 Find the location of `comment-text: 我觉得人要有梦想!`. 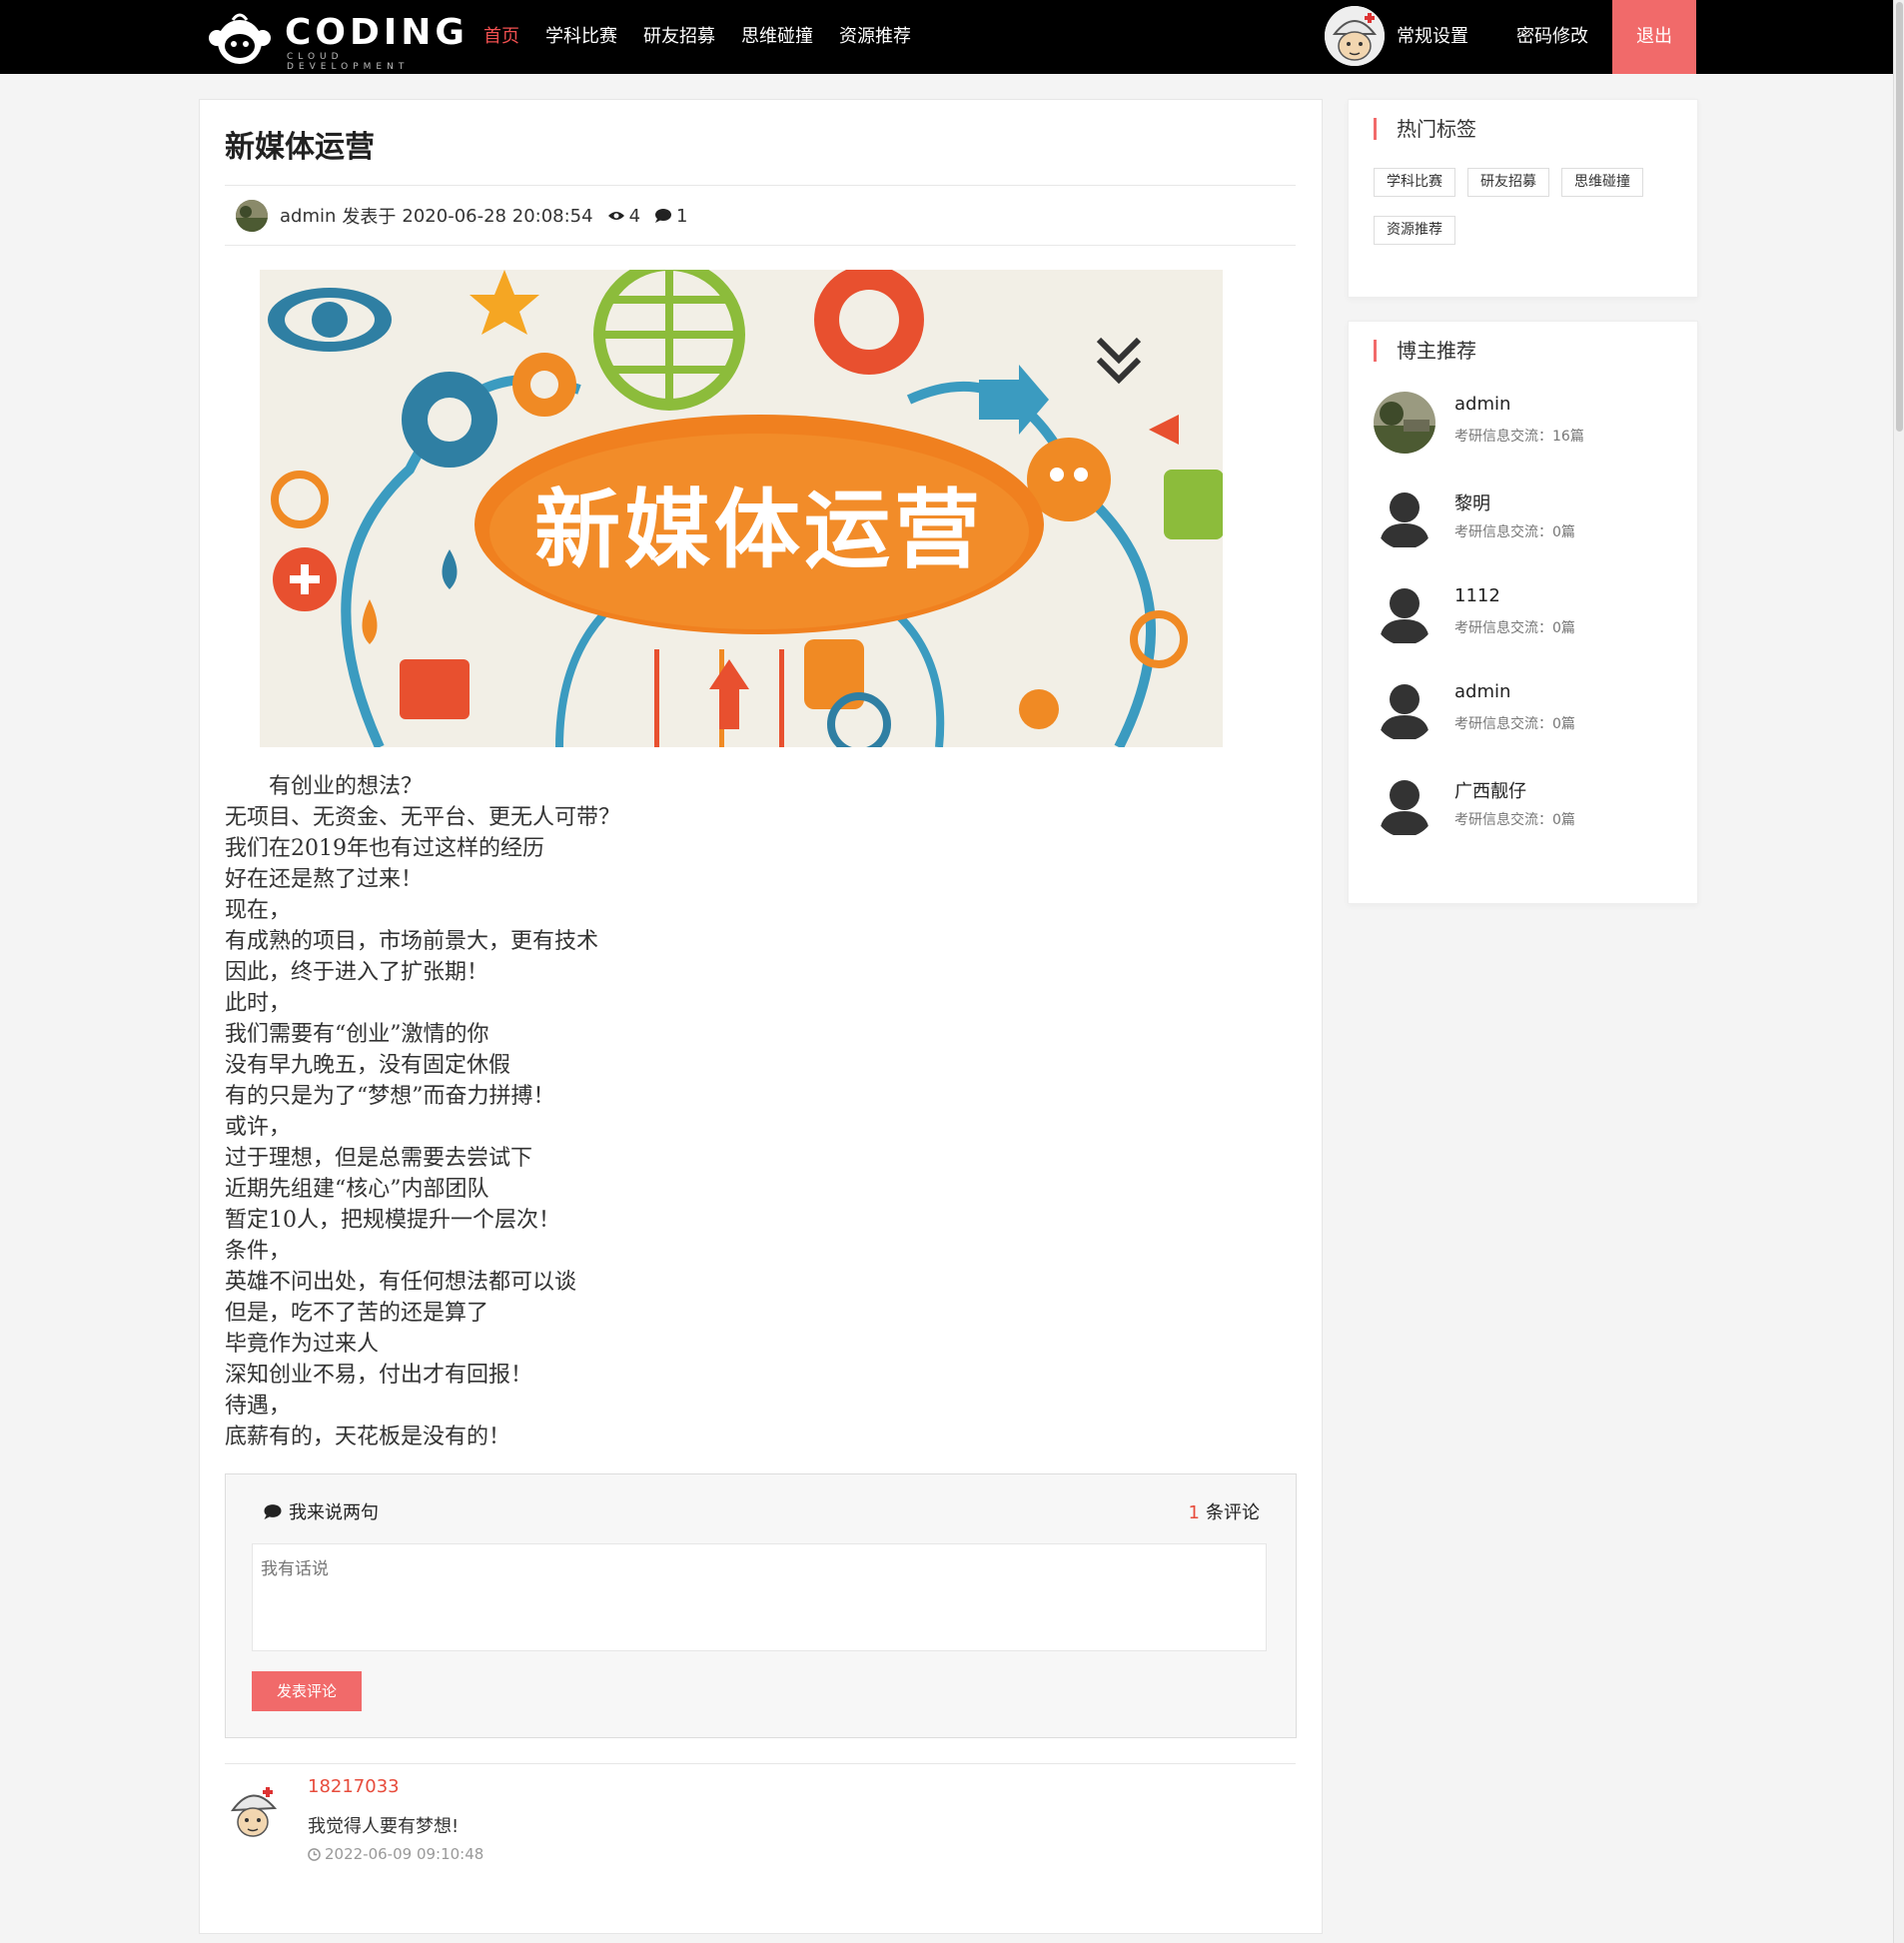

comment-text: 我觉得人要有梦想! is located at coordinates (384, 1826).